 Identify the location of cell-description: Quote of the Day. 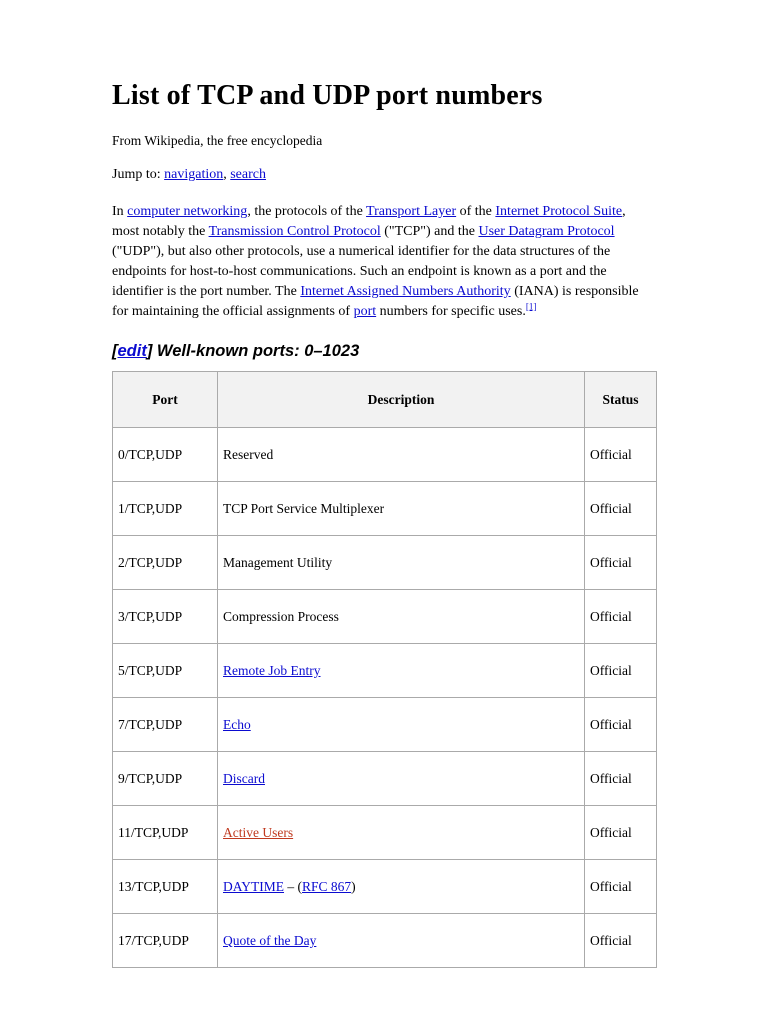
(401, 941).